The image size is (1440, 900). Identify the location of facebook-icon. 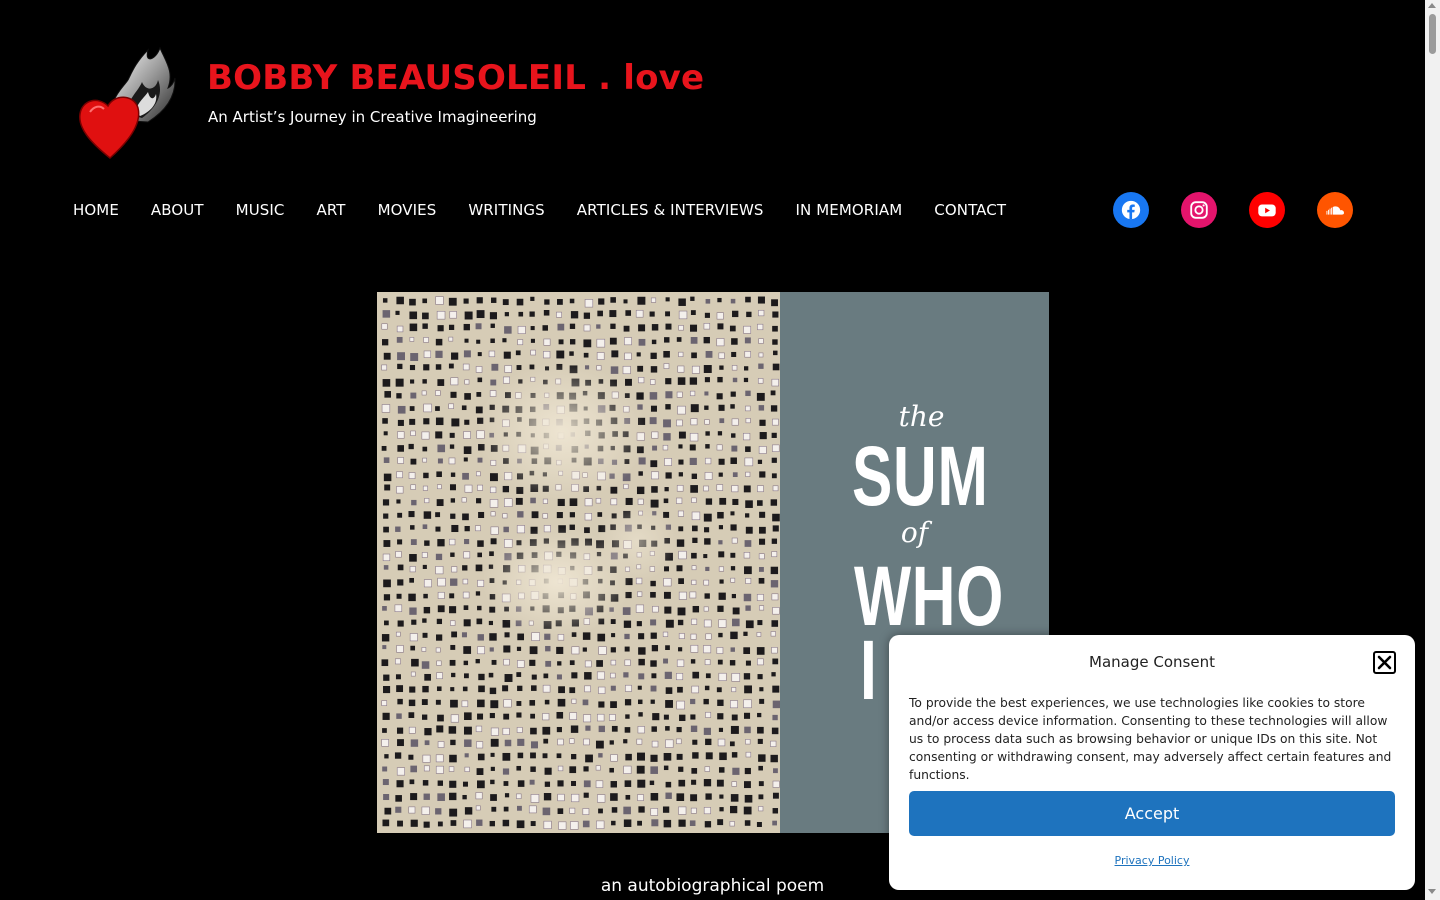
(1131, 210).